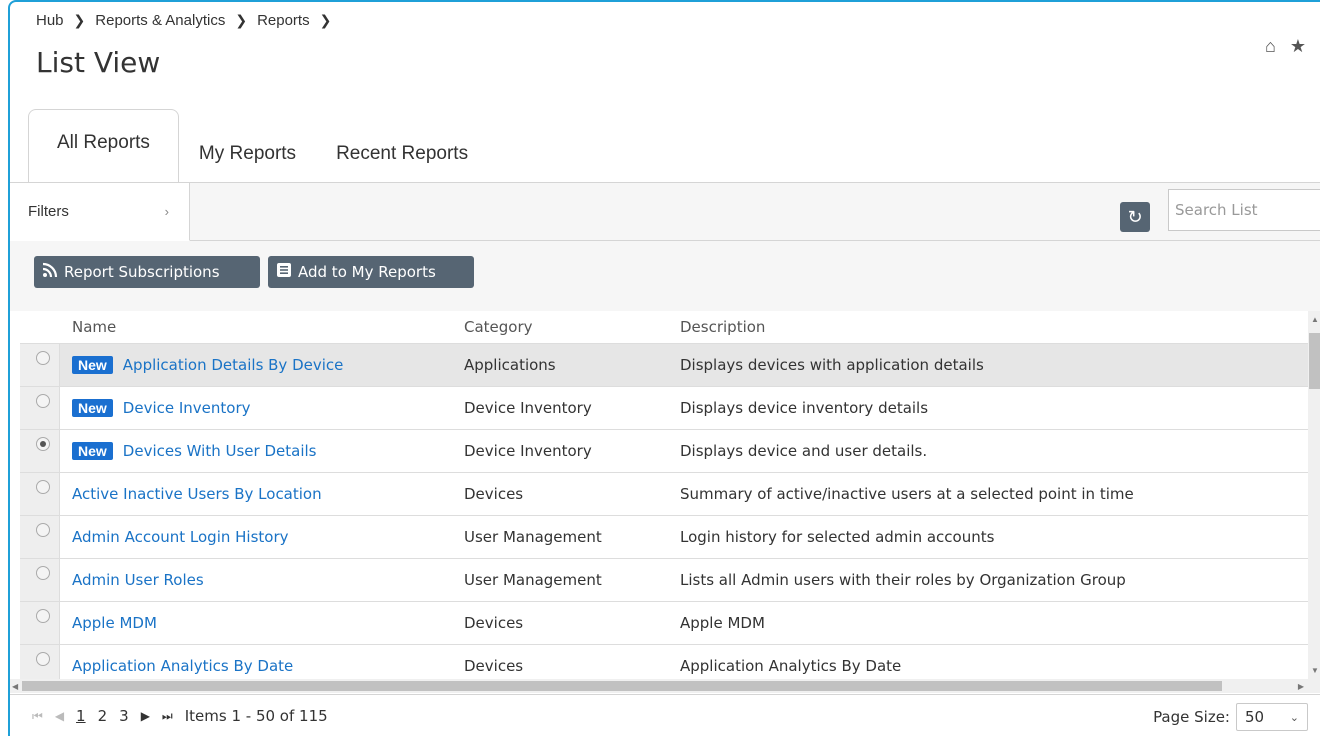  Describe the element at coordinates (50, 272) in the screenshot. I see `rss-icon` at that location.